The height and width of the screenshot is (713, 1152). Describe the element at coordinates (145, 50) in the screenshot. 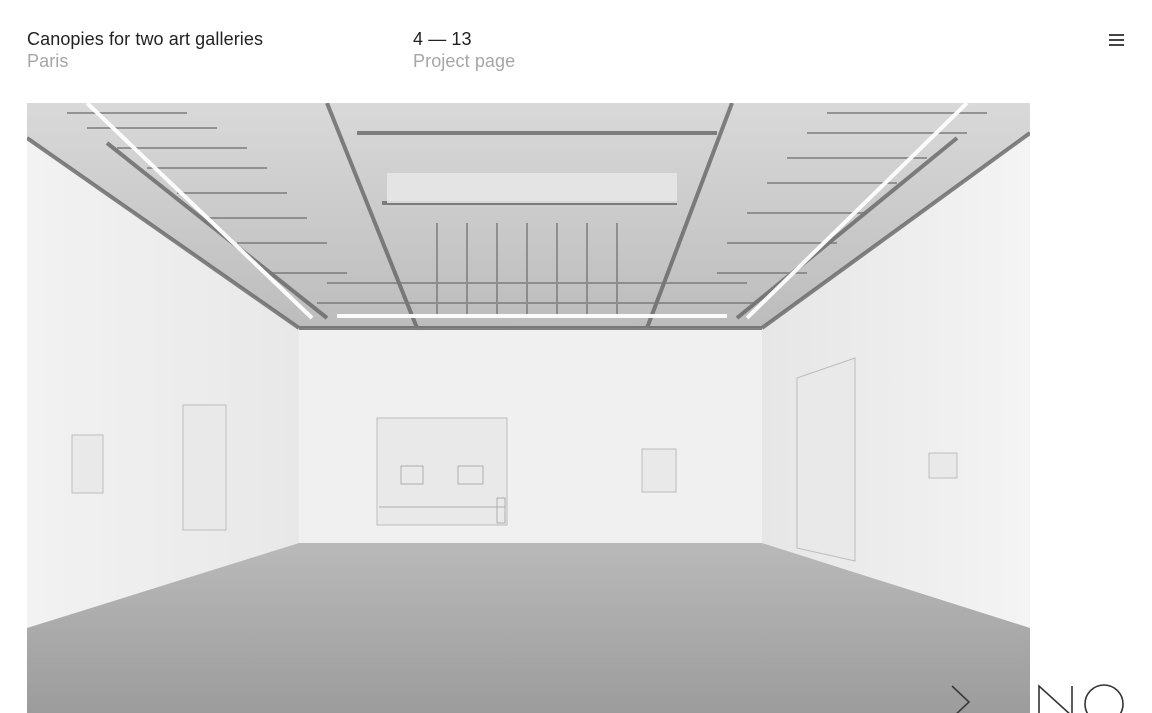

I see `project-info: Canopies for two art galleries Paris` at that location.